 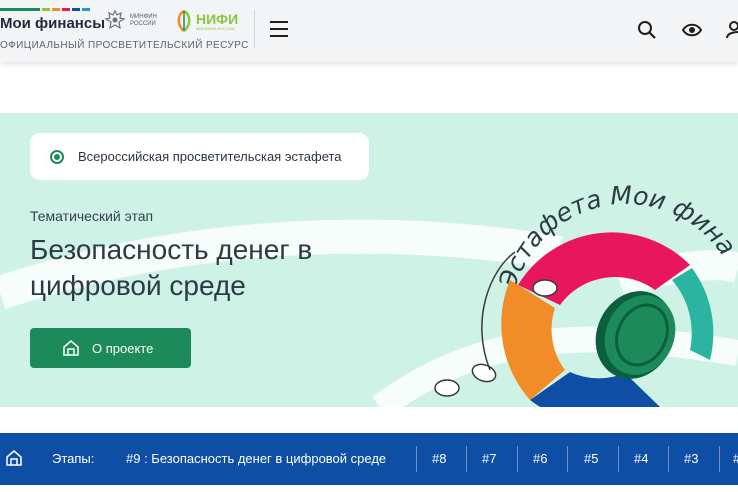 I want to click on about-project-label: О проекте, so click(x=123, y=348).